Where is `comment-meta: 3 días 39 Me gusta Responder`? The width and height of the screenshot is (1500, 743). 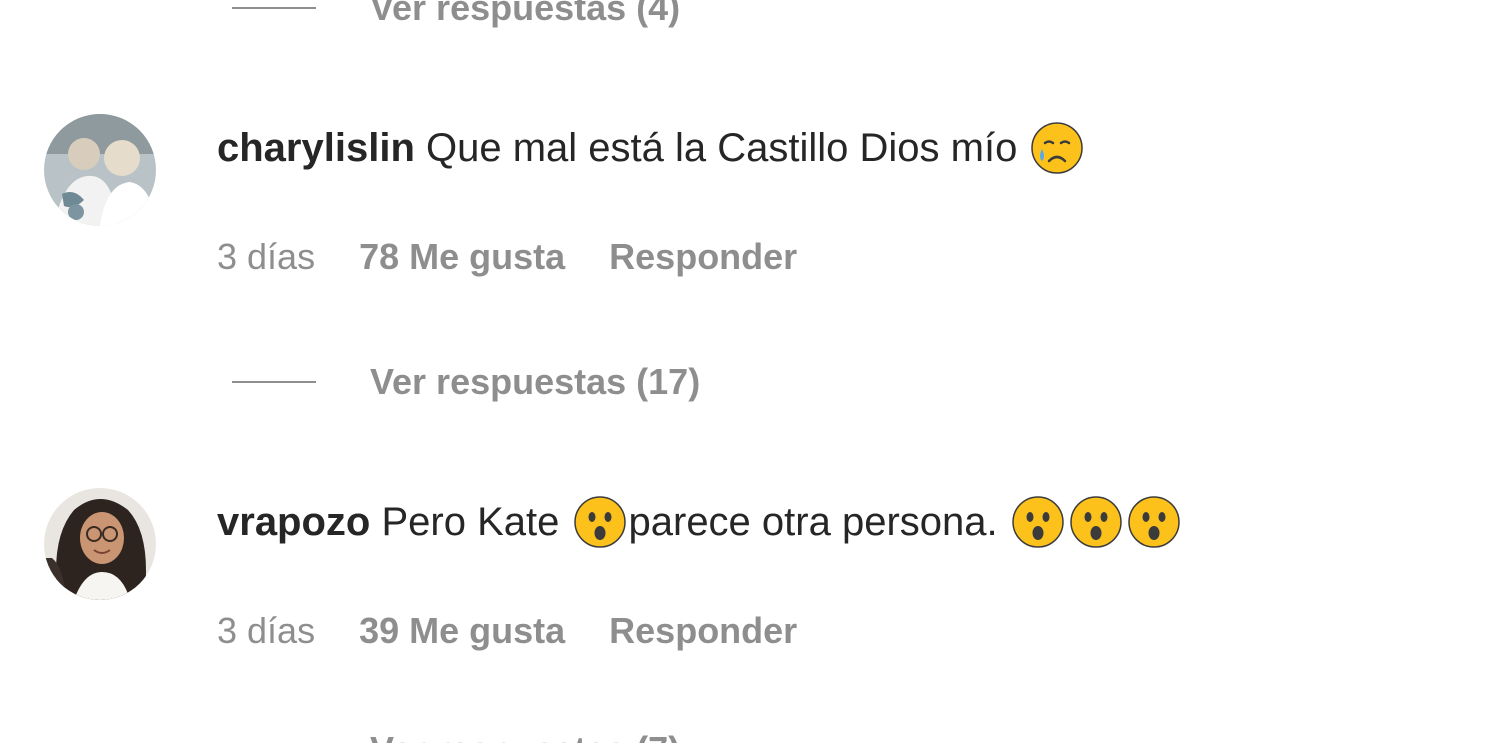
comment-meta: 3 días 39 Me gusta Responder is located at coordinates (507, 631).